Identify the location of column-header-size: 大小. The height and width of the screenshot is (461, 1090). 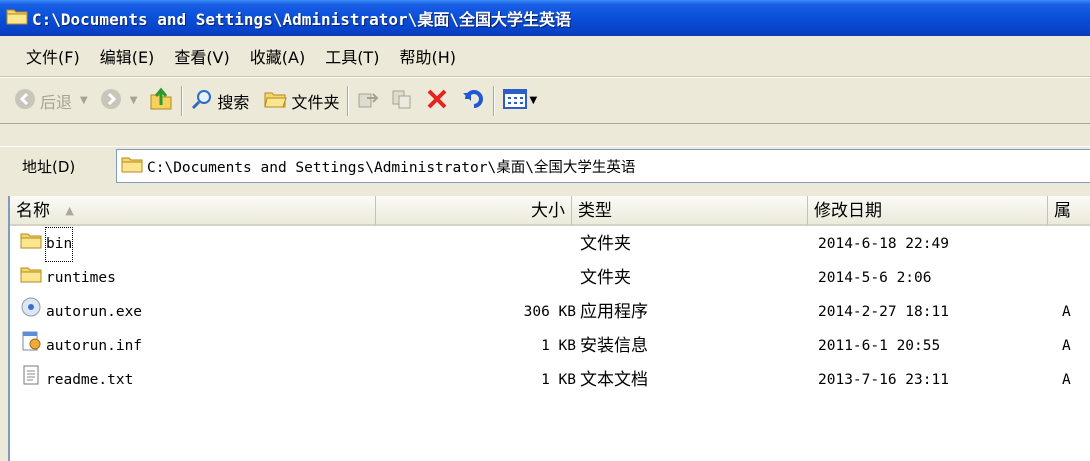
(474, 211).